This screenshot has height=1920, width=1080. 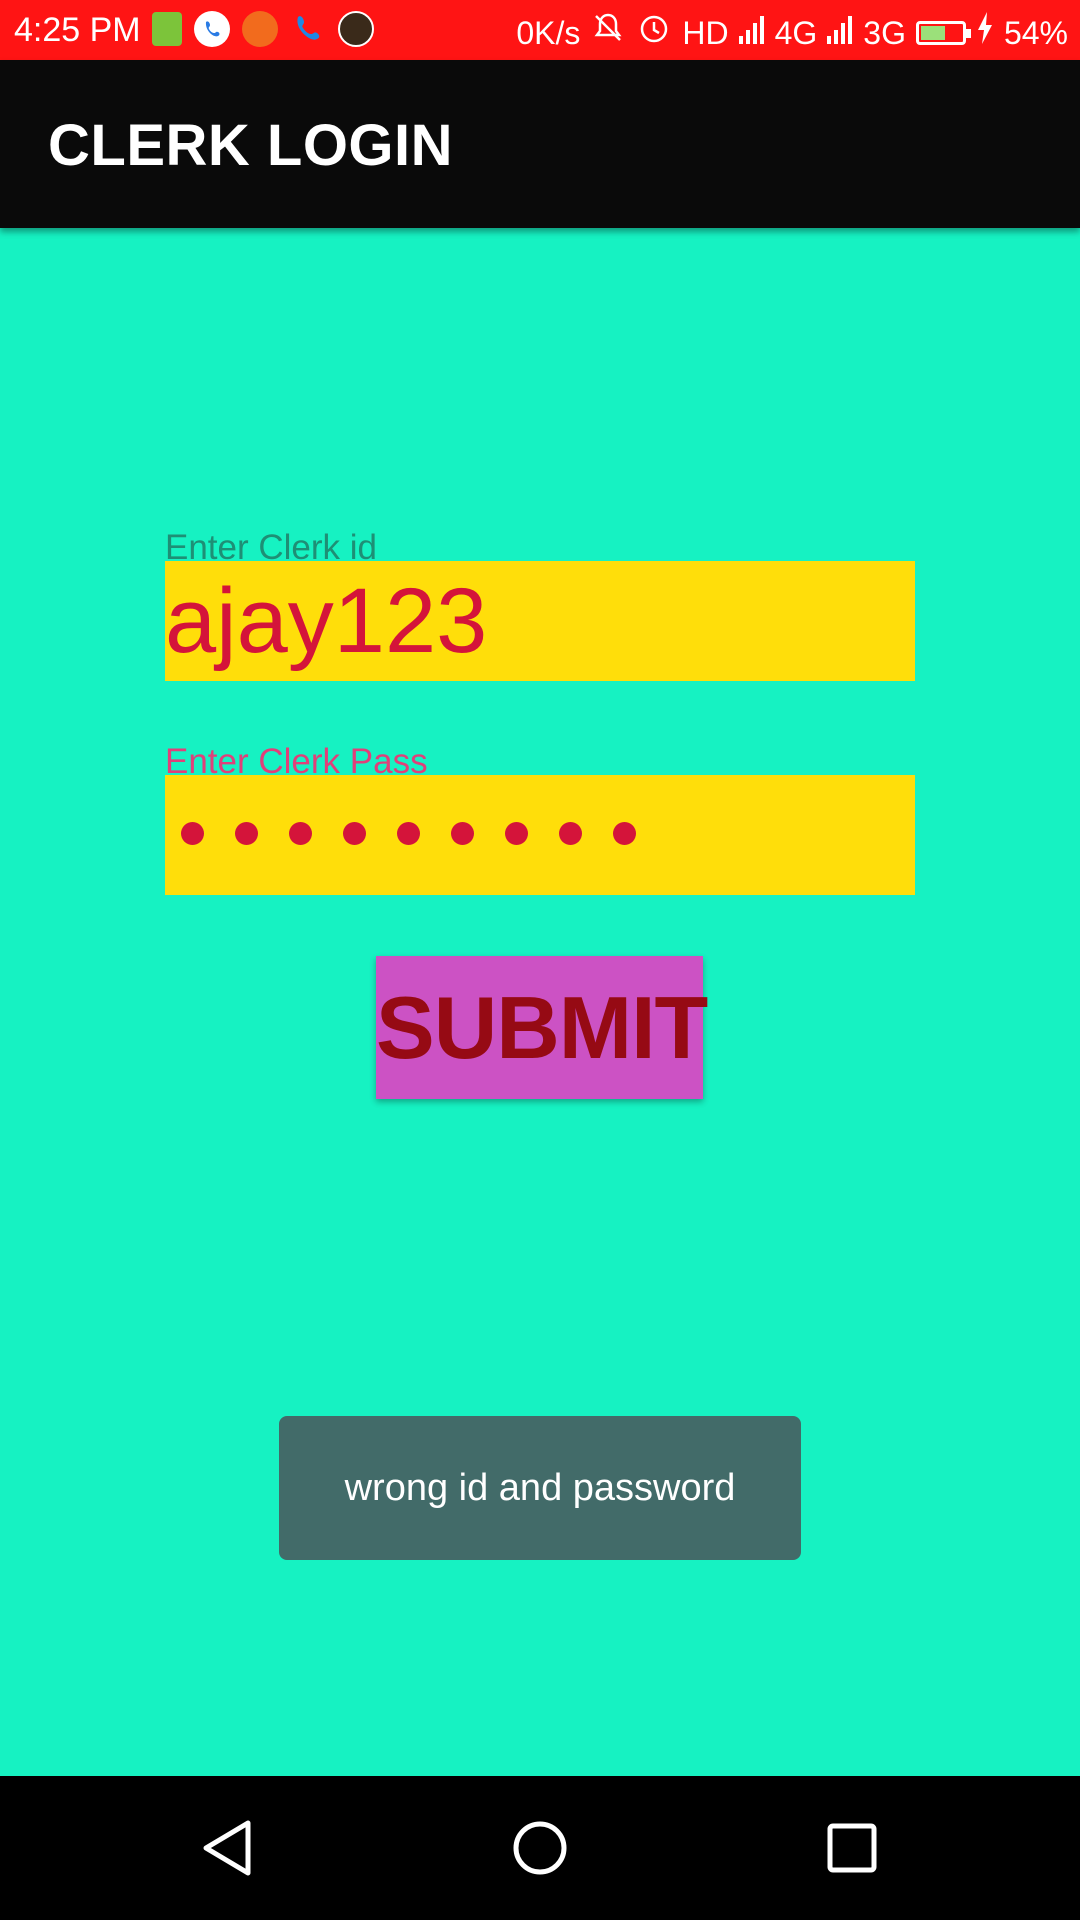 I want to click on page-title: CLERK LOGIN, so click(x=251, y=145).